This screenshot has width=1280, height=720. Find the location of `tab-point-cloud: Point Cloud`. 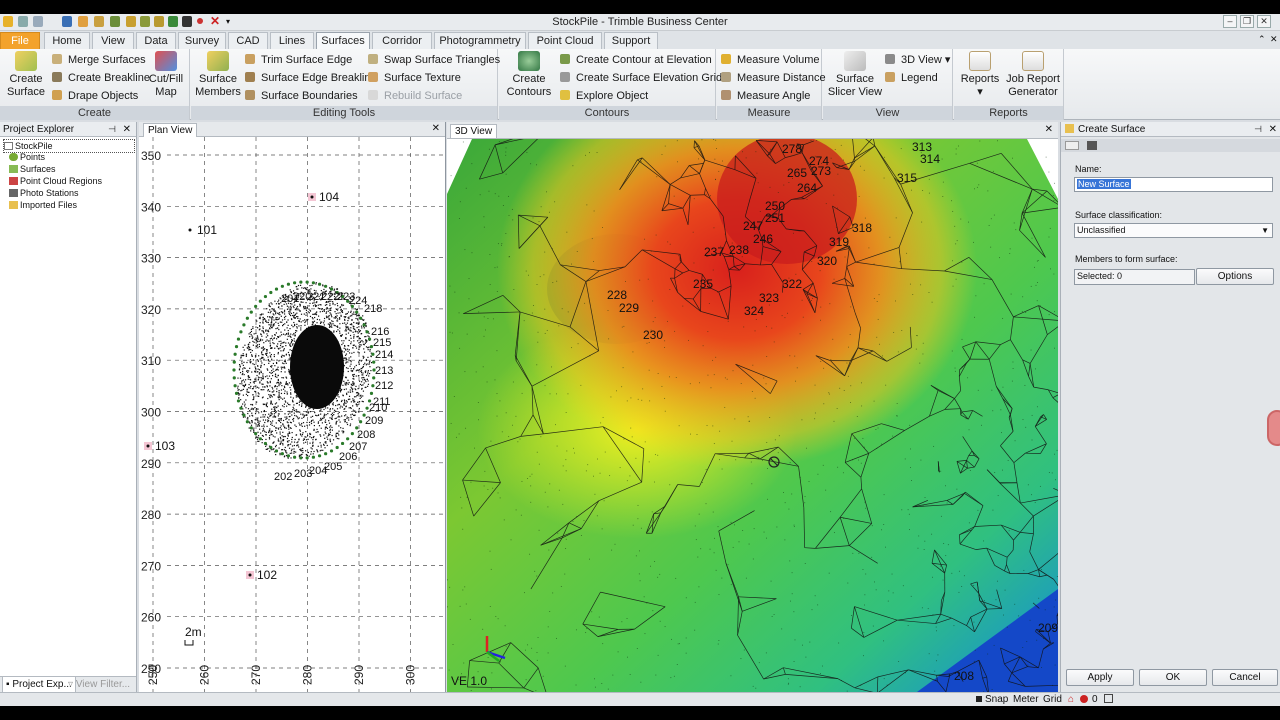

tab-point-cloud: Point Cloud is located at coordinates (565, 40).